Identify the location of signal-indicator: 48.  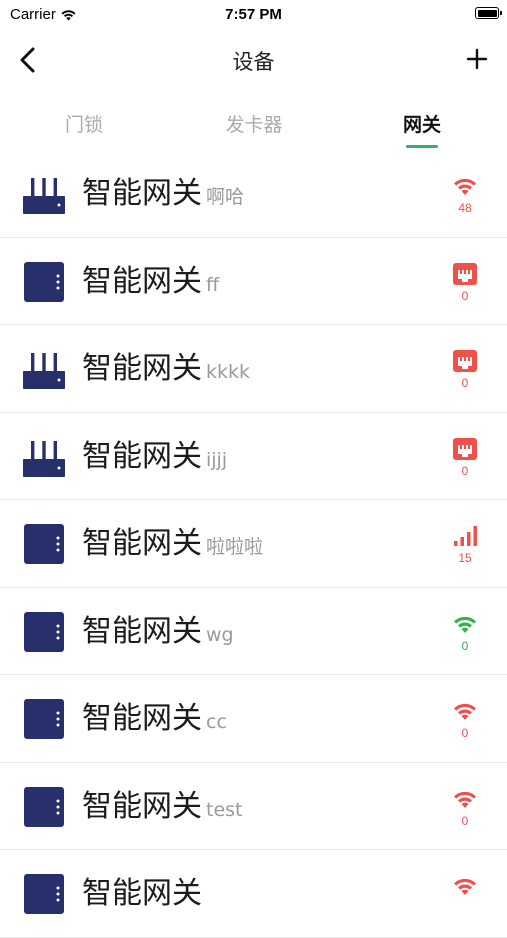
(465, 194).